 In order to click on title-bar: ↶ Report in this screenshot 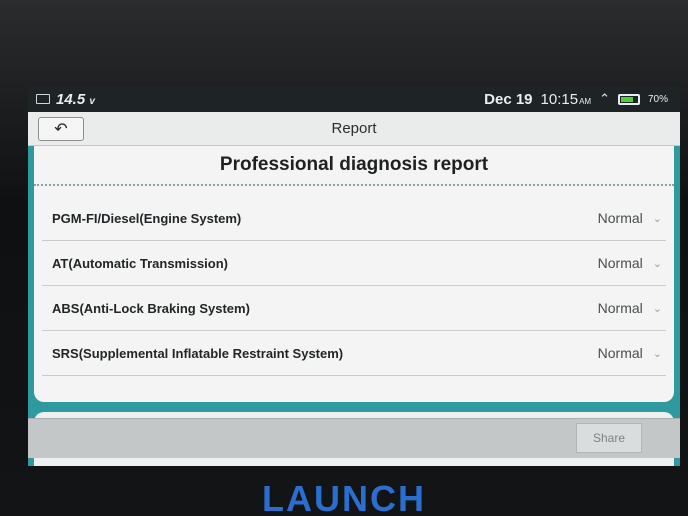, I will do `click(354, 129)`.